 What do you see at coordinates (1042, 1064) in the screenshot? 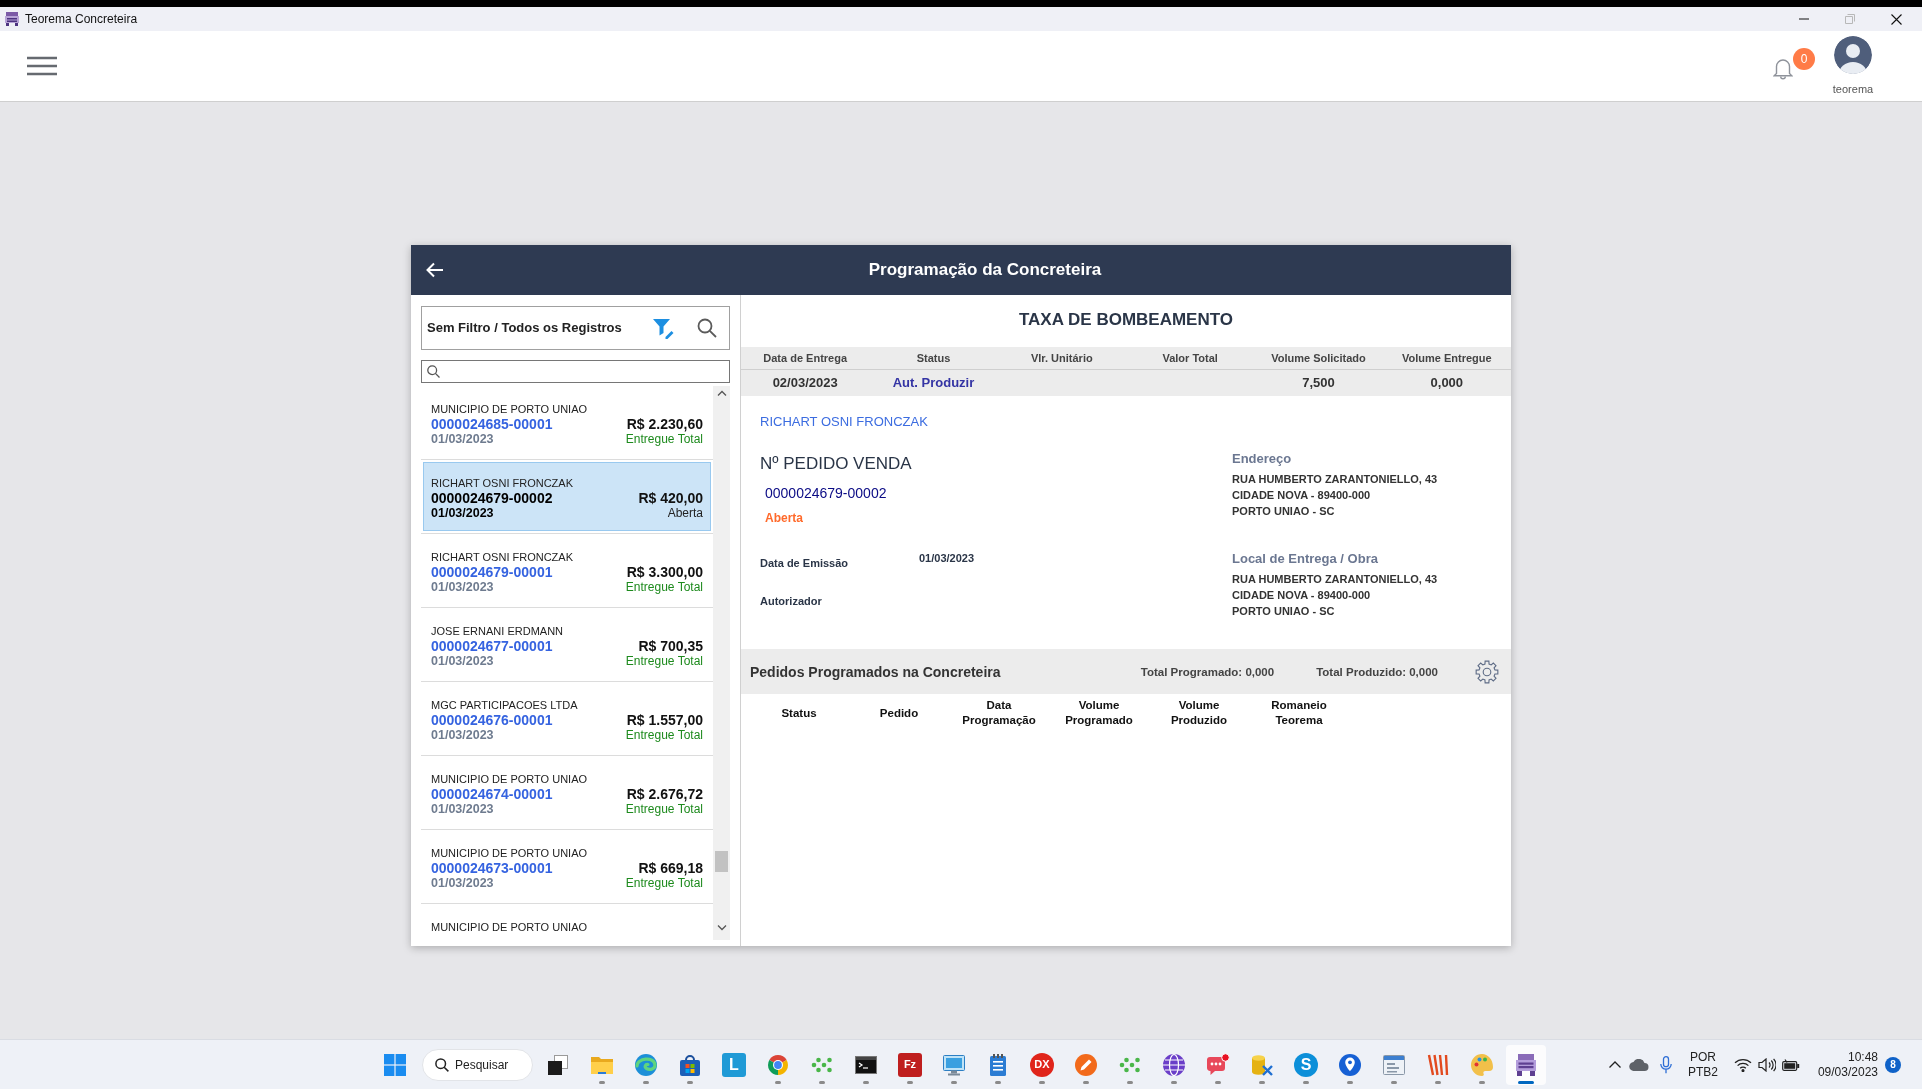
I see `taskbar-app-button: DX` at bounding box center [1042, 1064].